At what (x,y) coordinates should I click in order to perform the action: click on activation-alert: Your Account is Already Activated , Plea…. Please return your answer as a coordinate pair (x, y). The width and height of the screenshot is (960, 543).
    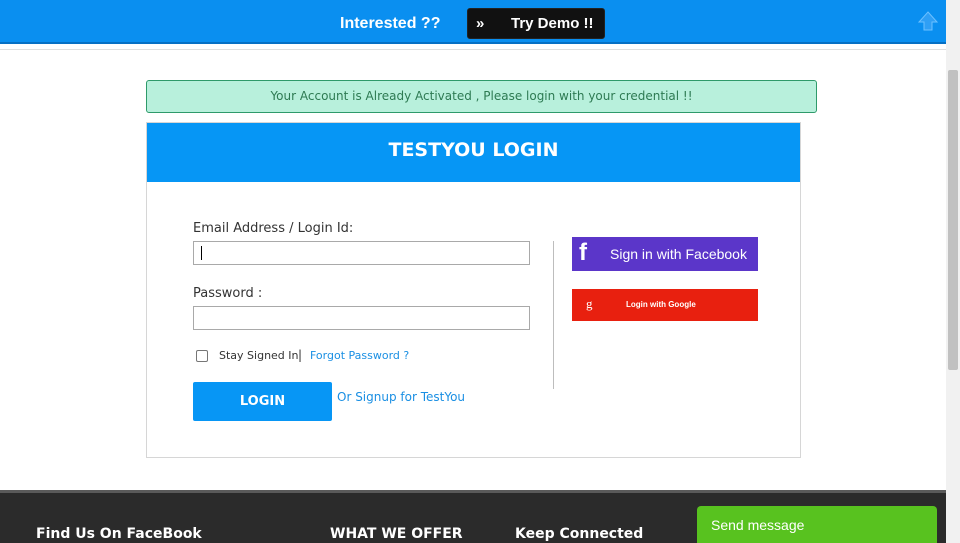
    Looking at the image, I should click on (481, 96).